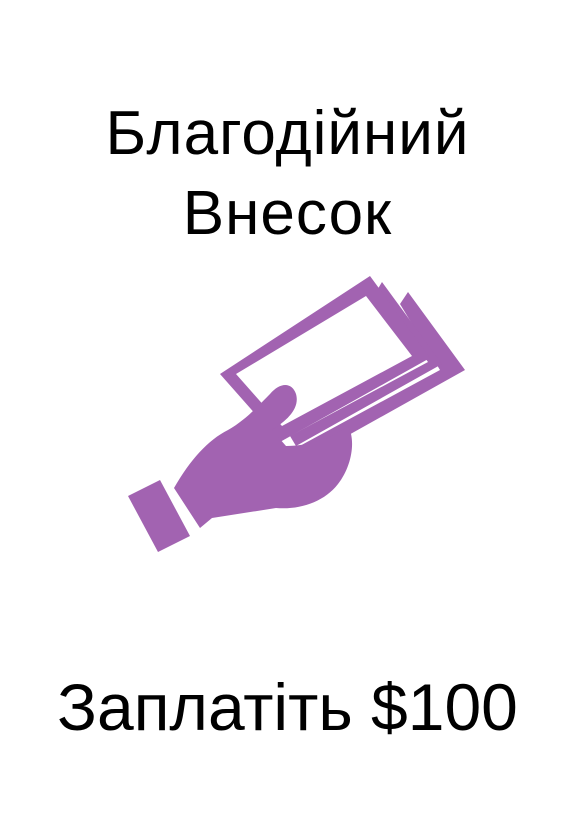 This screenshot has height=832, width=575. Describe the element at coordinates (287, 707) in the screenshot. I see `pay-amount-text: Заплатіть $100` at that location.